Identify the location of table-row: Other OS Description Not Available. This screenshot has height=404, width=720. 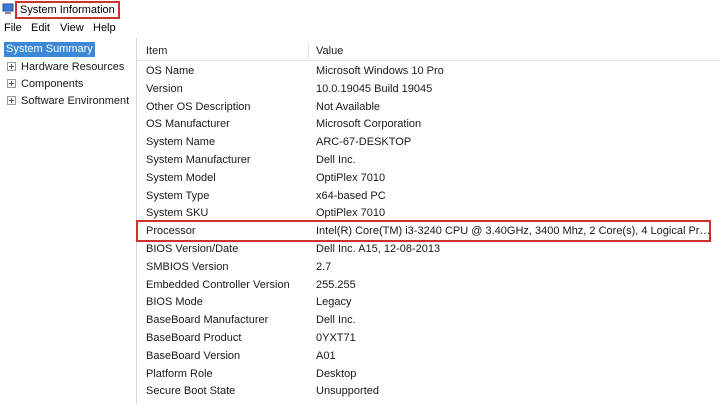
(429, 108).